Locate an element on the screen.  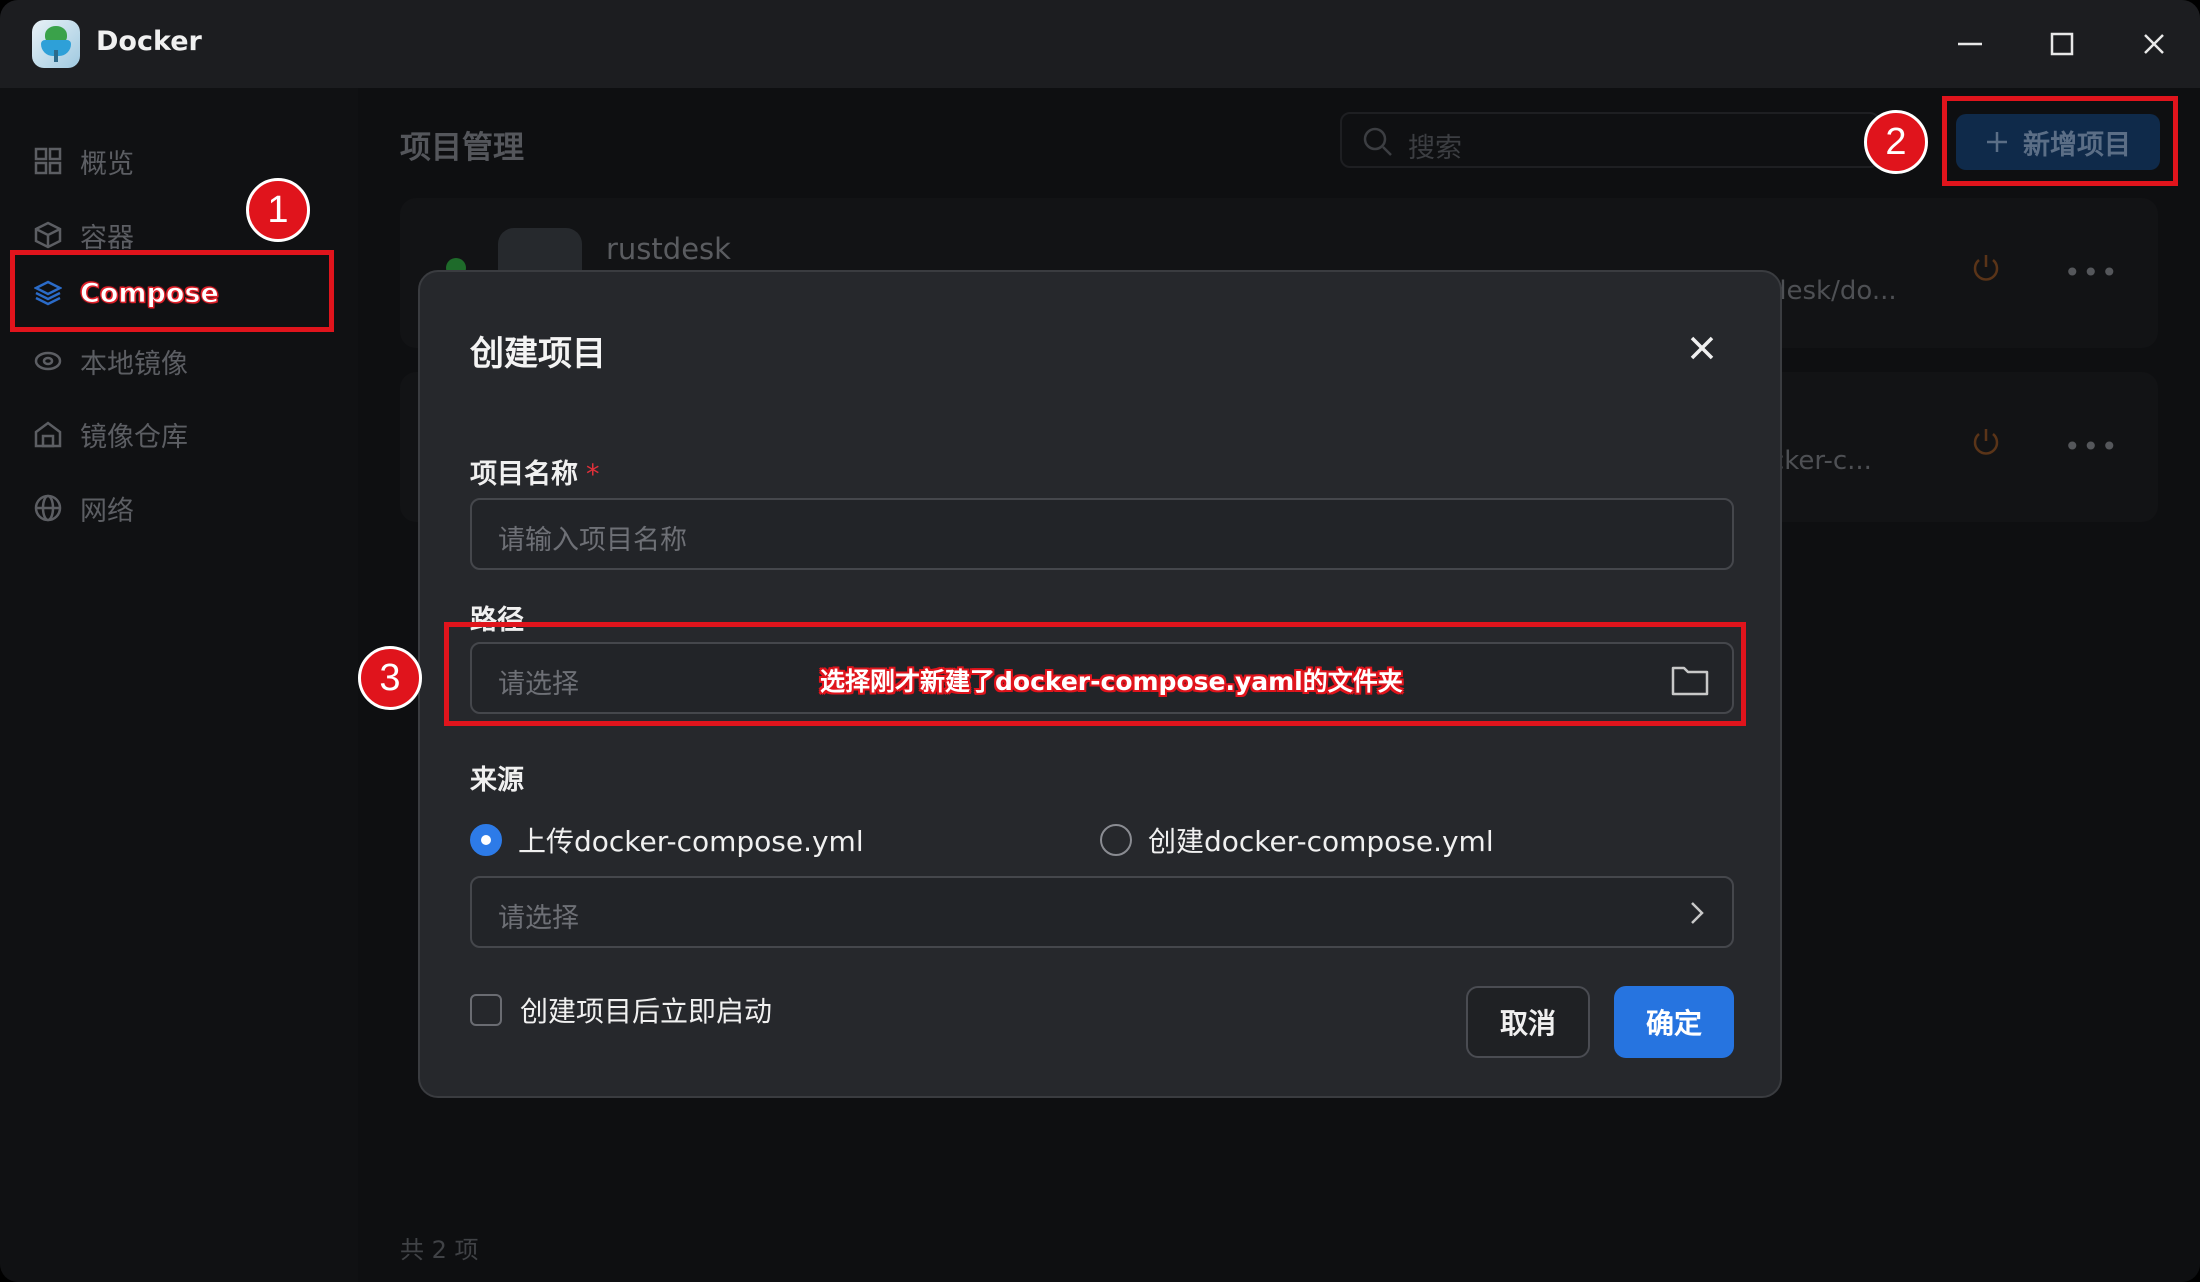
autostart-checkbox-row: 创建项目后立即启动 is located at coordinates (621, 1010).